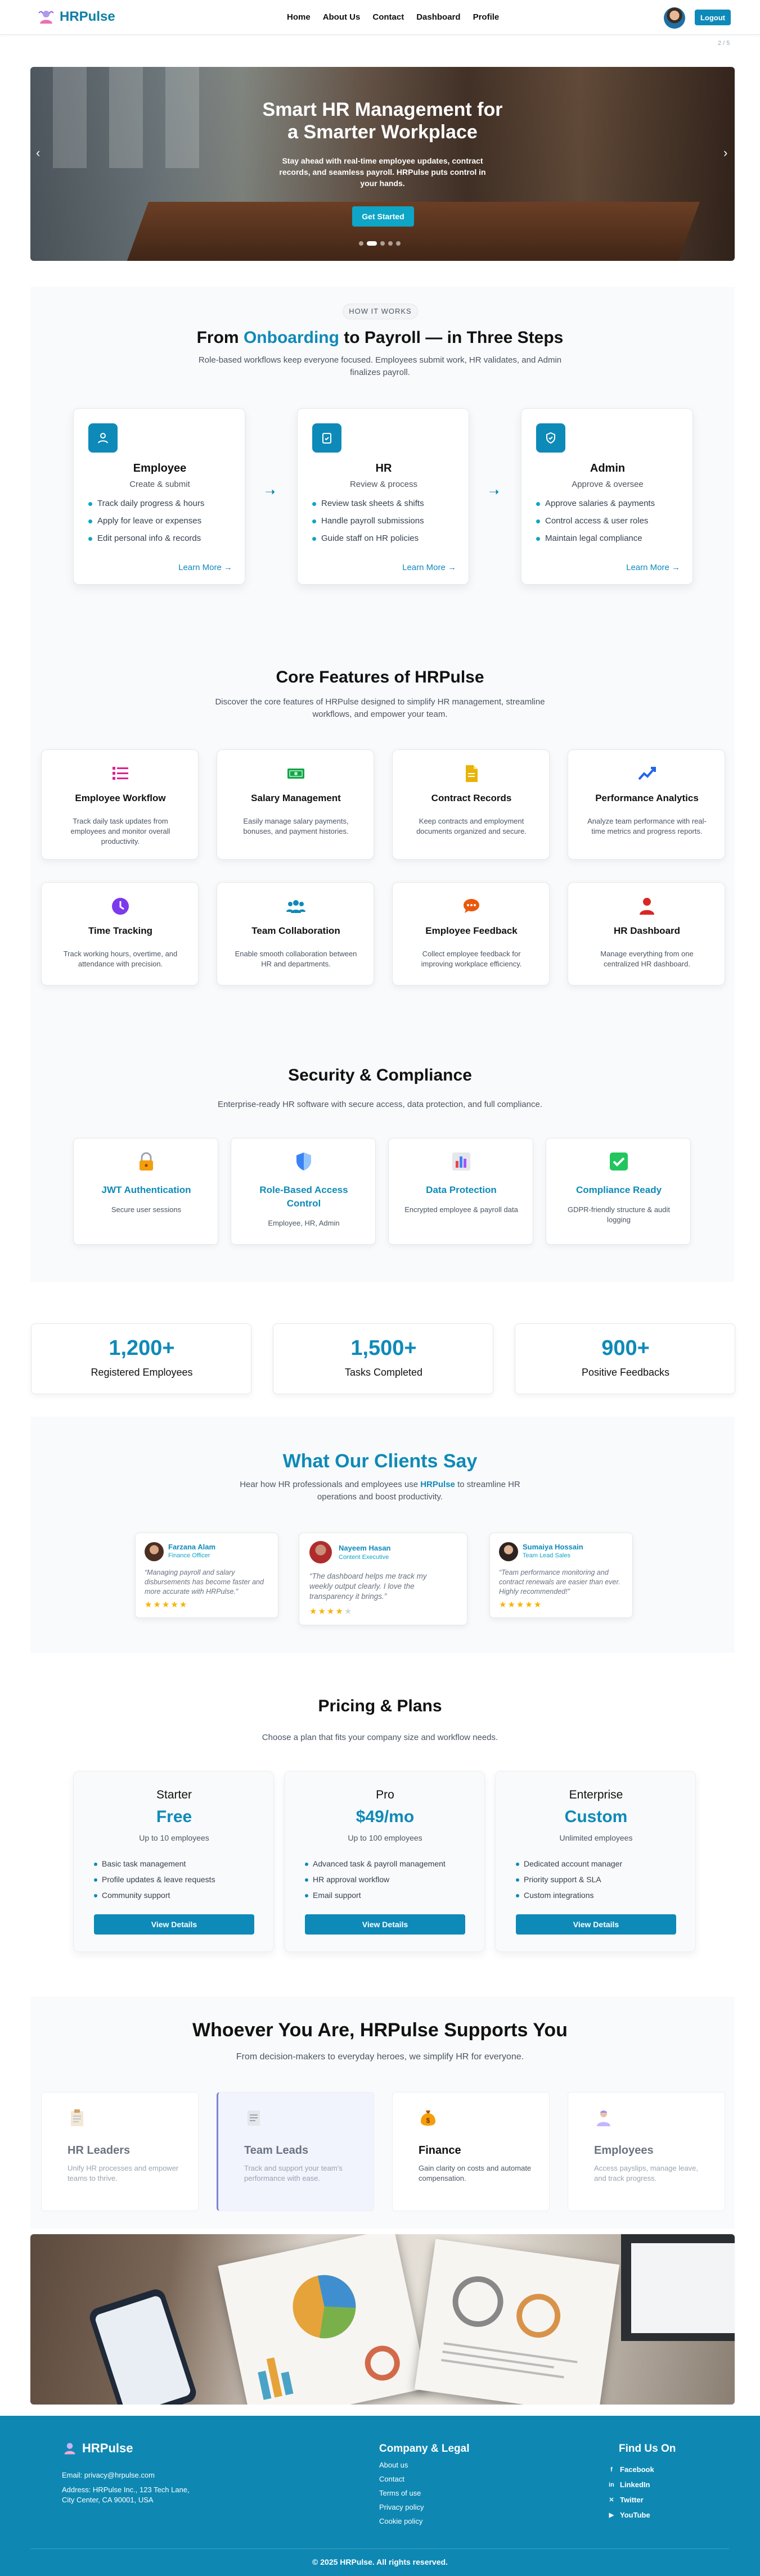 This screenshot has height=2576, width=760. I want to click on nav-link-about: About Us, so click(342, 17).